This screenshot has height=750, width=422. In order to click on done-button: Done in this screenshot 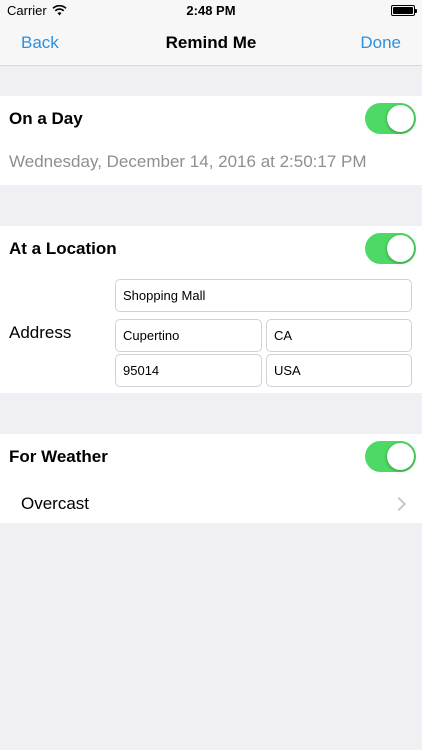, I will do `click(380, 43)`.